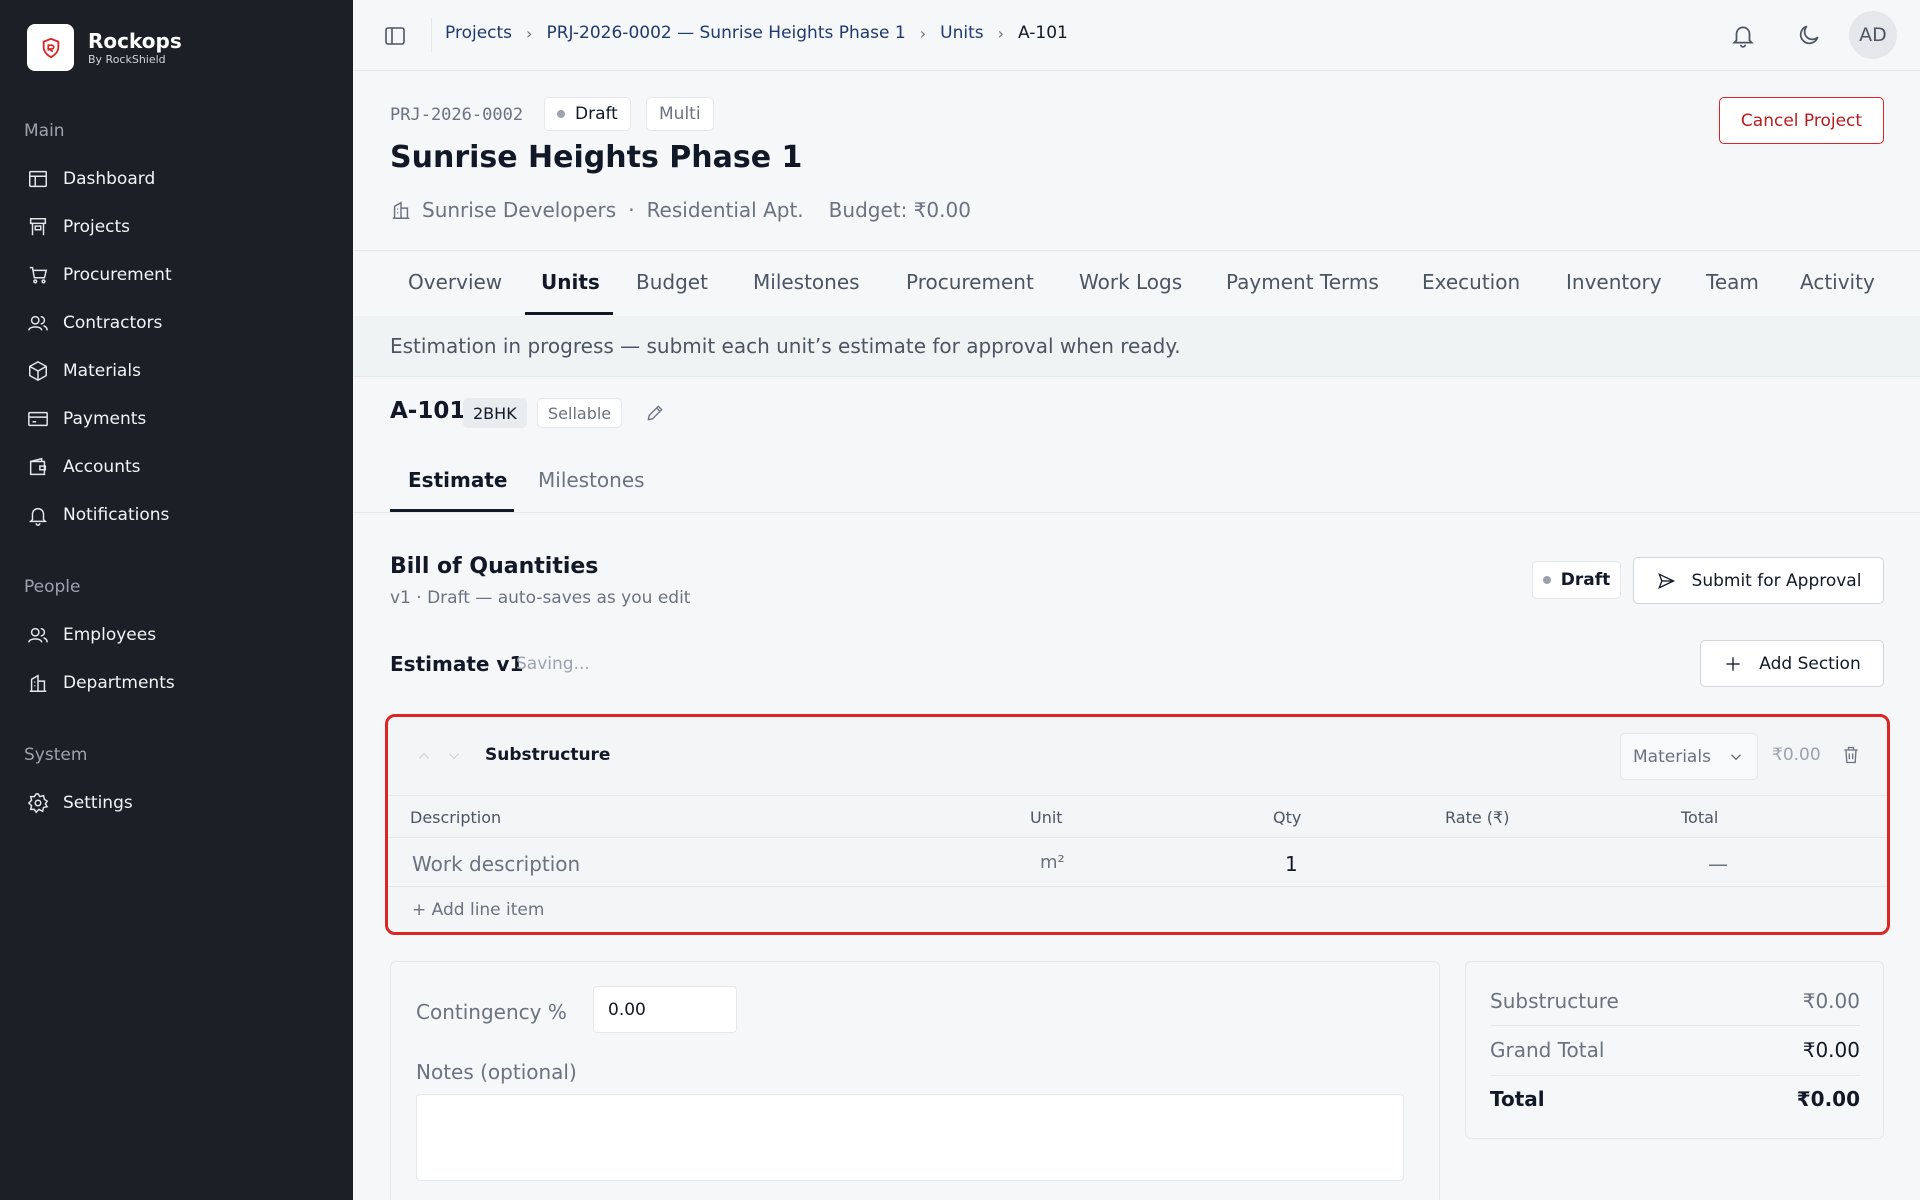 This screenshot has height=1200, width=1920. I want to click on sidebar-item-label: Contractors, so click(113, 323).